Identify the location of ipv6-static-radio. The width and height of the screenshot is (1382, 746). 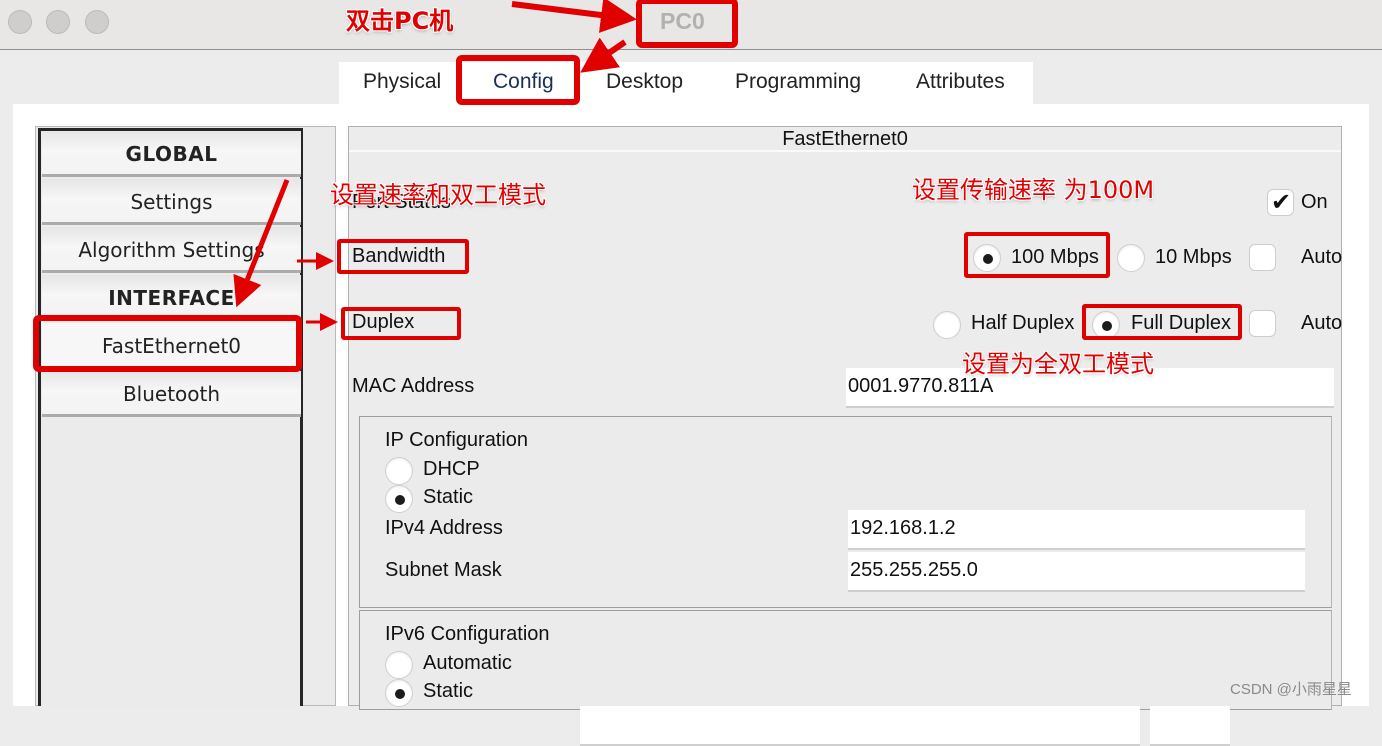
(399, 693).